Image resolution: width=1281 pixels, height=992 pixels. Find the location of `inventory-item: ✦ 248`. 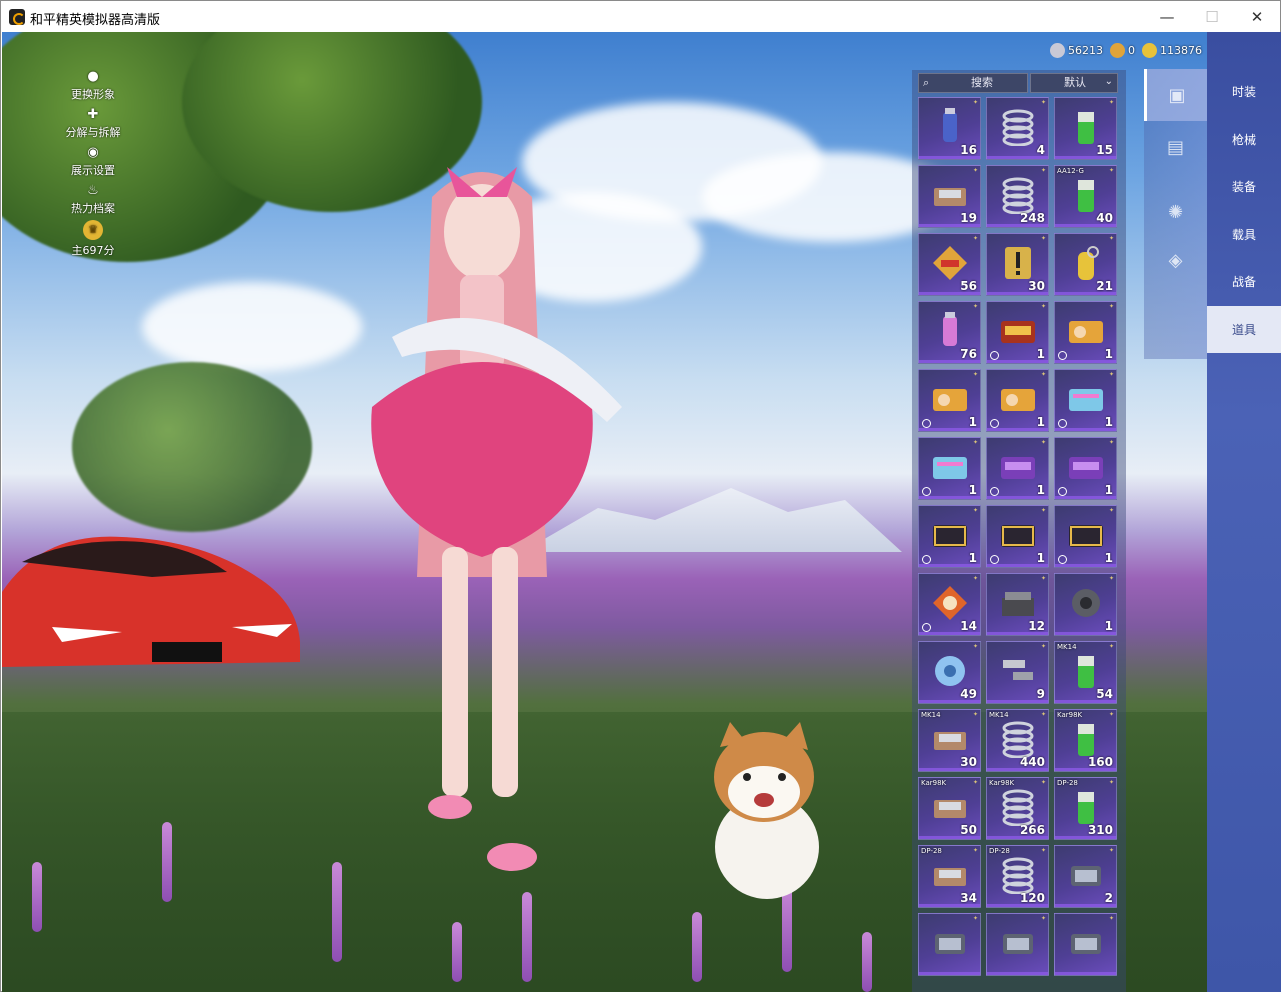

inventory-item: ✦ 248 is located at coordinates (1017, 196).